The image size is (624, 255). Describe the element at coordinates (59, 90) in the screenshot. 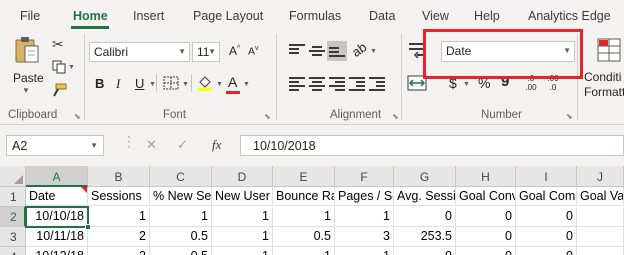

I see `format-painter-icon` at that location.